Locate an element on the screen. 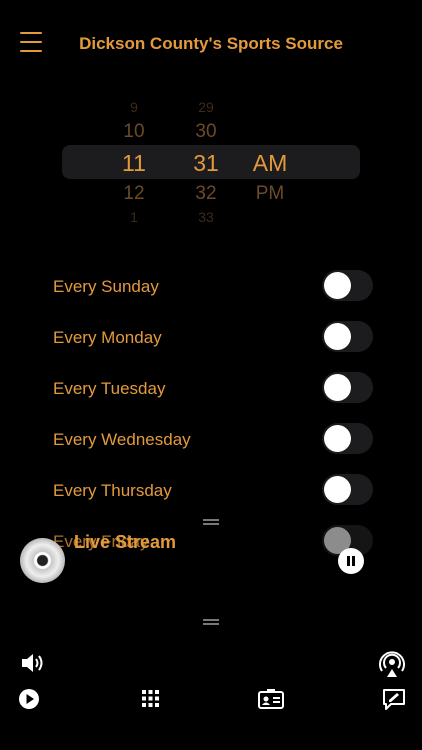 The width and height of the screenshot is (422, 750). day-row-tuesday: Every Tuesday is located at coordinates (213, 389).